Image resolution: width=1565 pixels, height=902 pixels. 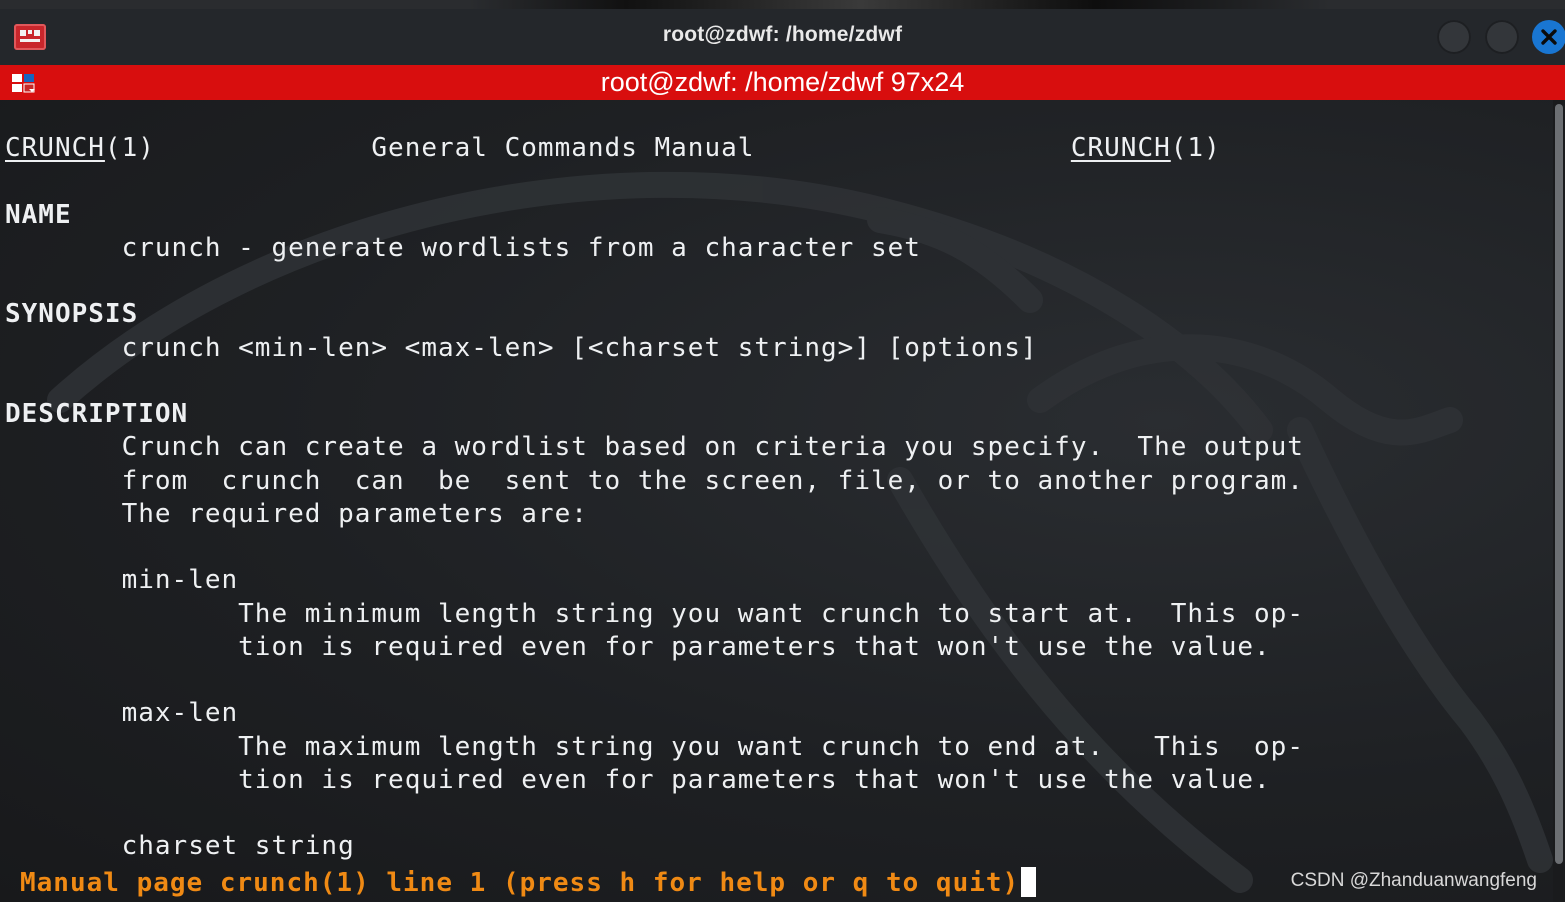 I want to click on description-heading: DESCRIPTION, so click(x=97, y=414).